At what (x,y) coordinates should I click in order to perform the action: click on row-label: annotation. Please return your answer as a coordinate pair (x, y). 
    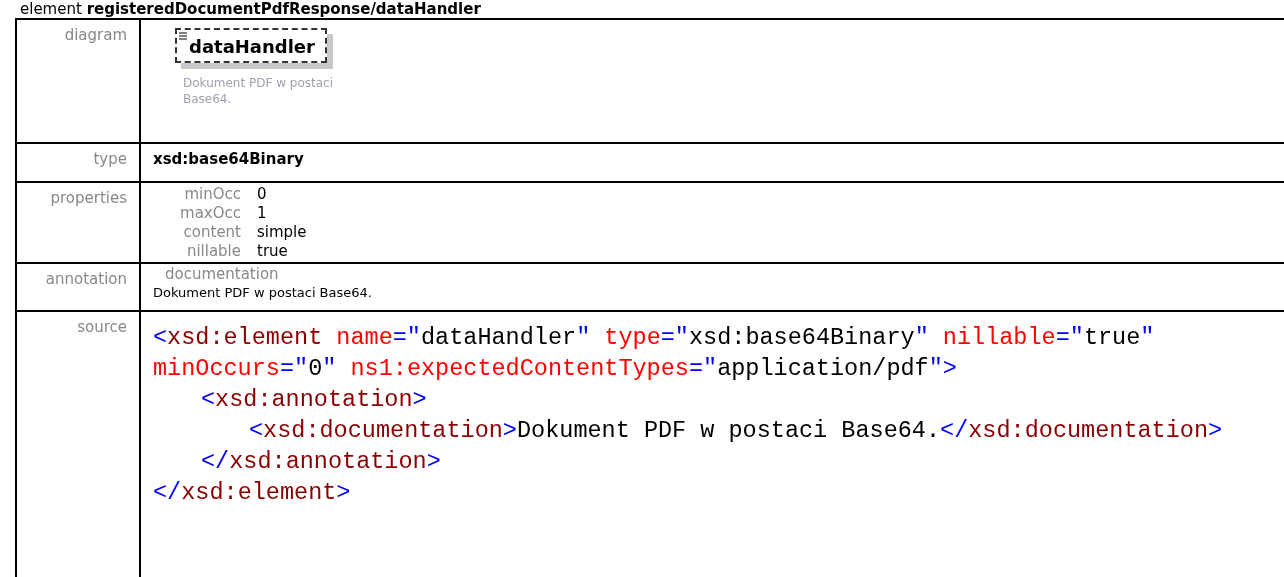
    Looking at the image, I should click on (79, 288).